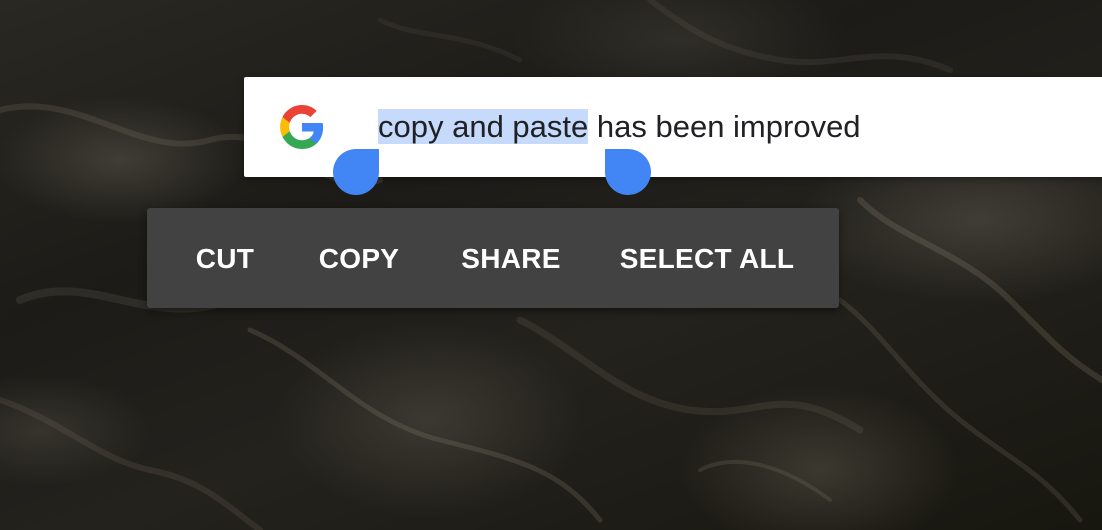 This screenshot has height=530, width=1102. What do you see at coordinates (359, 258) in the screenshot?
I see `copy-menu-item: COPY` at bounding box center [359, 258].